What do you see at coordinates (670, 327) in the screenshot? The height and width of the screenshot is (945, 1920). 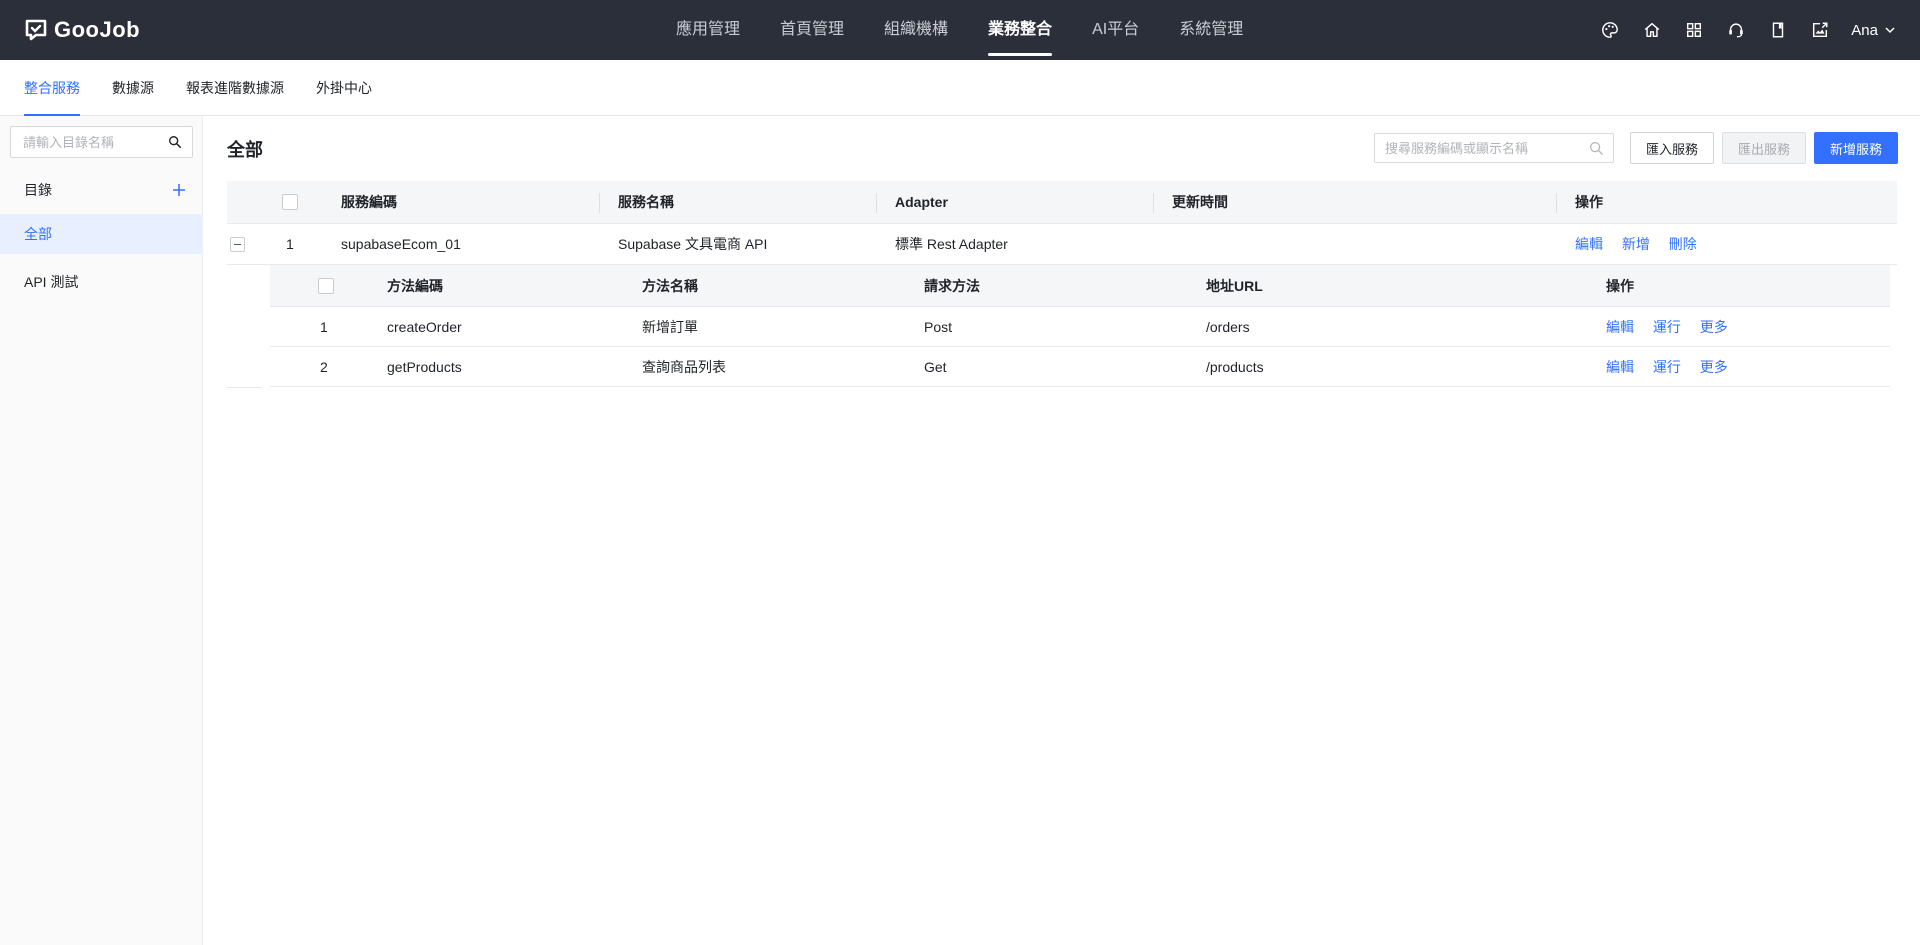 I see `method-name: 新增訂單` at bounding box center [670, 327].